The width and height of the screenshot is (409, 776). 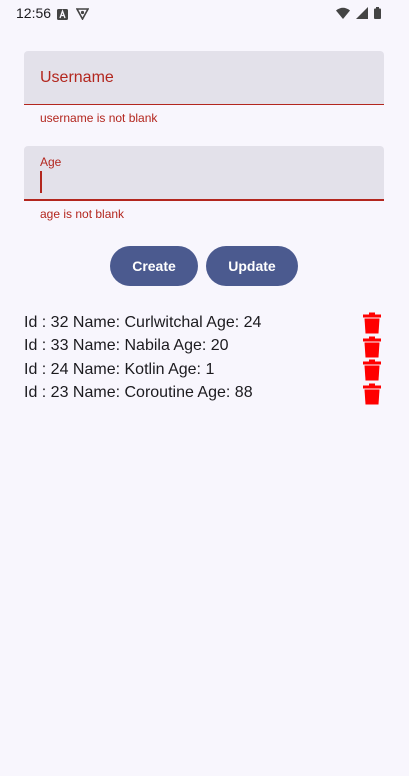 I want to click on list-item: Id : 33 Name: Nabila Age: 20, so click(x=204, y=347).